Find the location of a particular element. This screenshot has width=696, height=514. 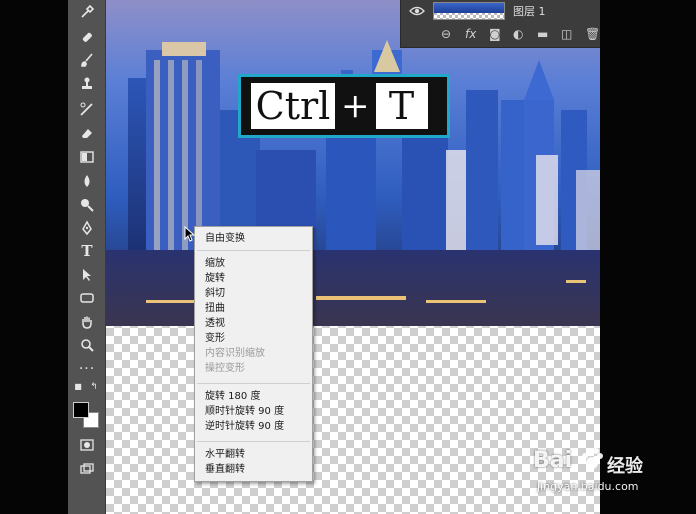

layer-thumbnail is located at coordinates (469, 11).